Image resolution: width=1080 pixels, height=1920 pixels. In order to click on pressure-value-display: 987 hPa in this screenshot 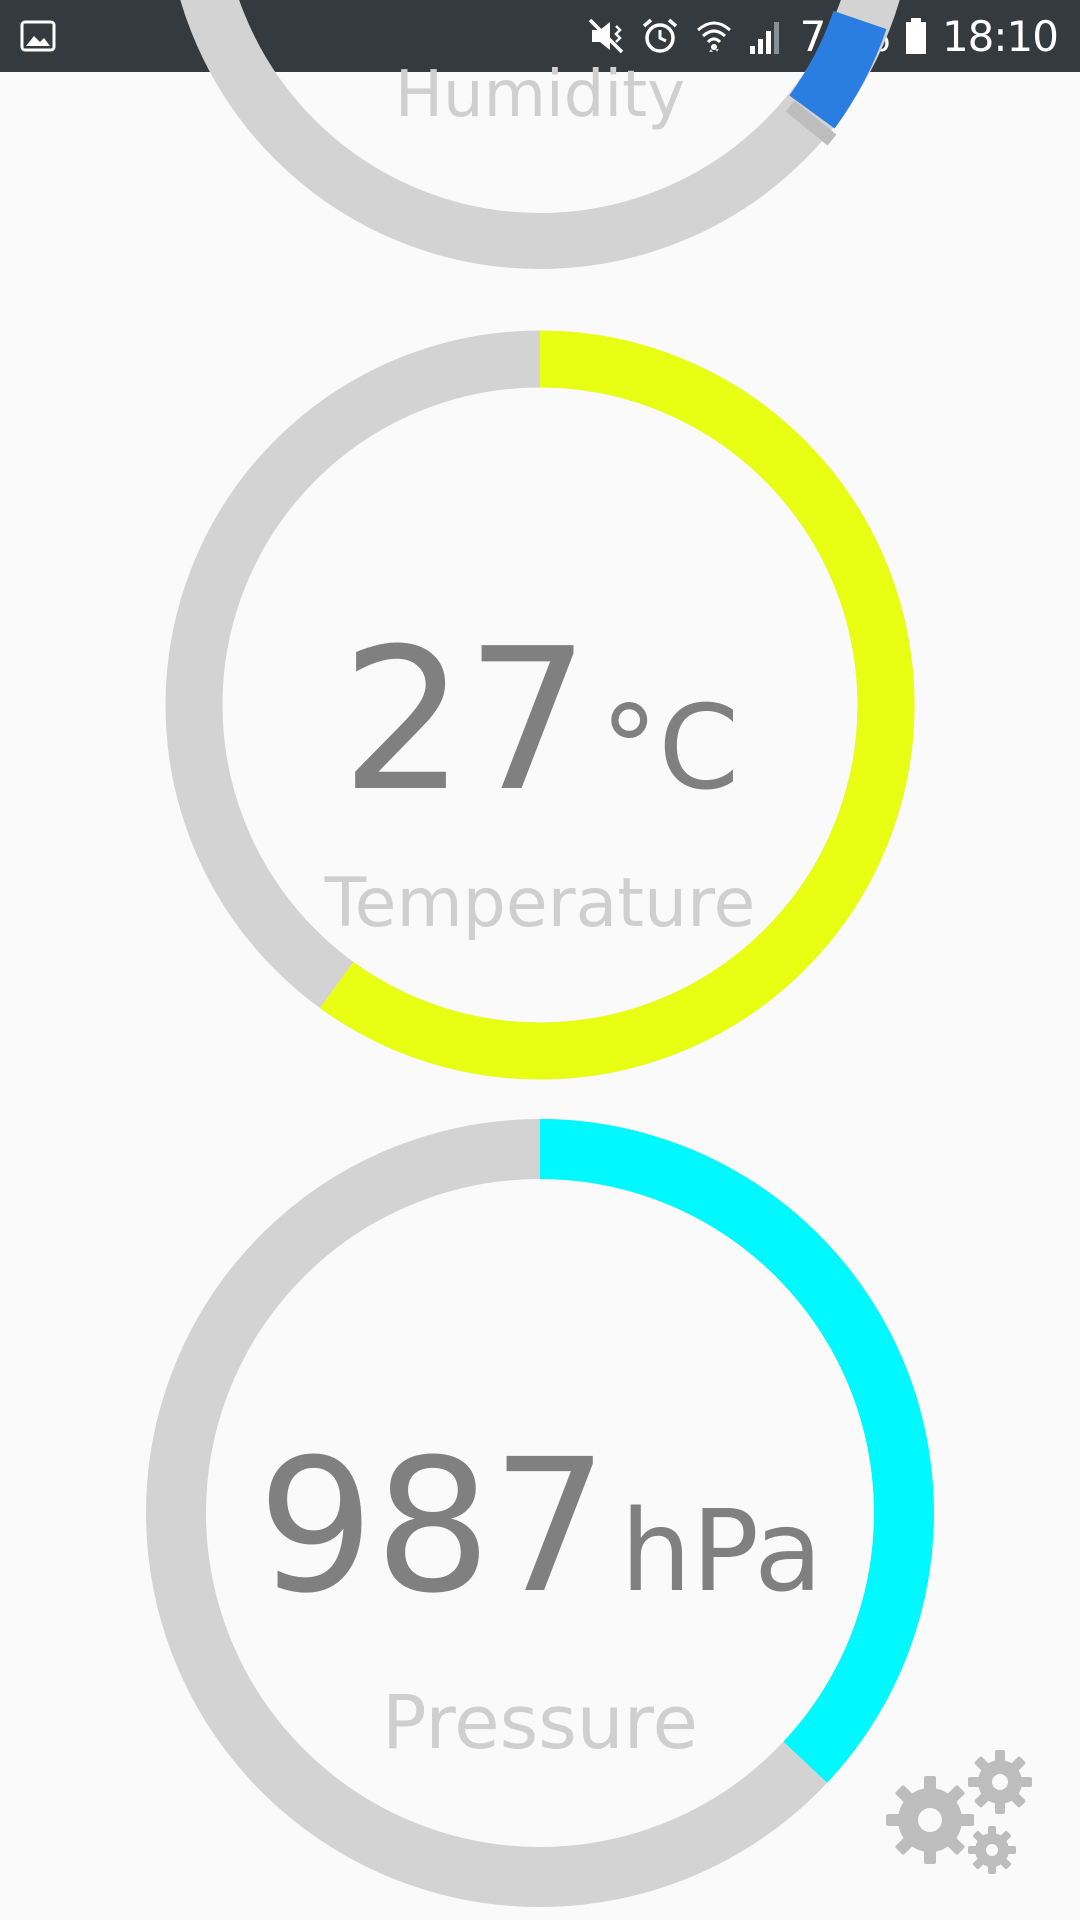, I will do `click(539, 1527)`.